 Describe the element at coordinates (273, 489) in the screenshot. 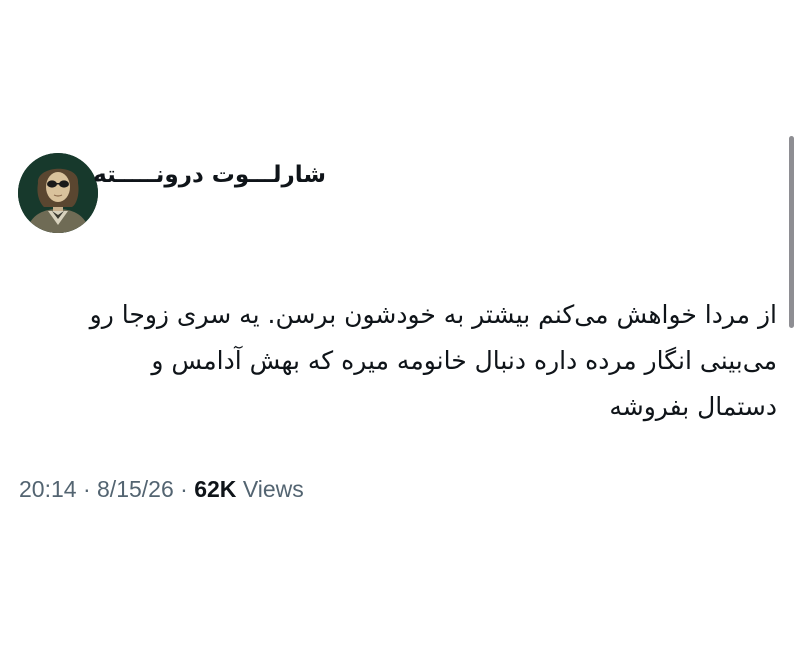

I see `views-label: Views` at that location.